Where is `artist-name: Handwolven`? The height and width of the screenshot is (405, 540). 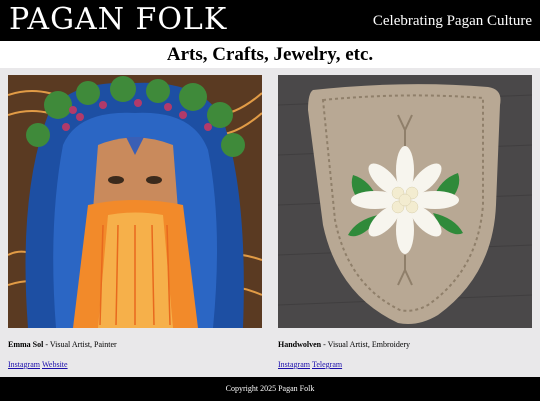 artist-name: Handwolven is located at coordinates (300, 344).